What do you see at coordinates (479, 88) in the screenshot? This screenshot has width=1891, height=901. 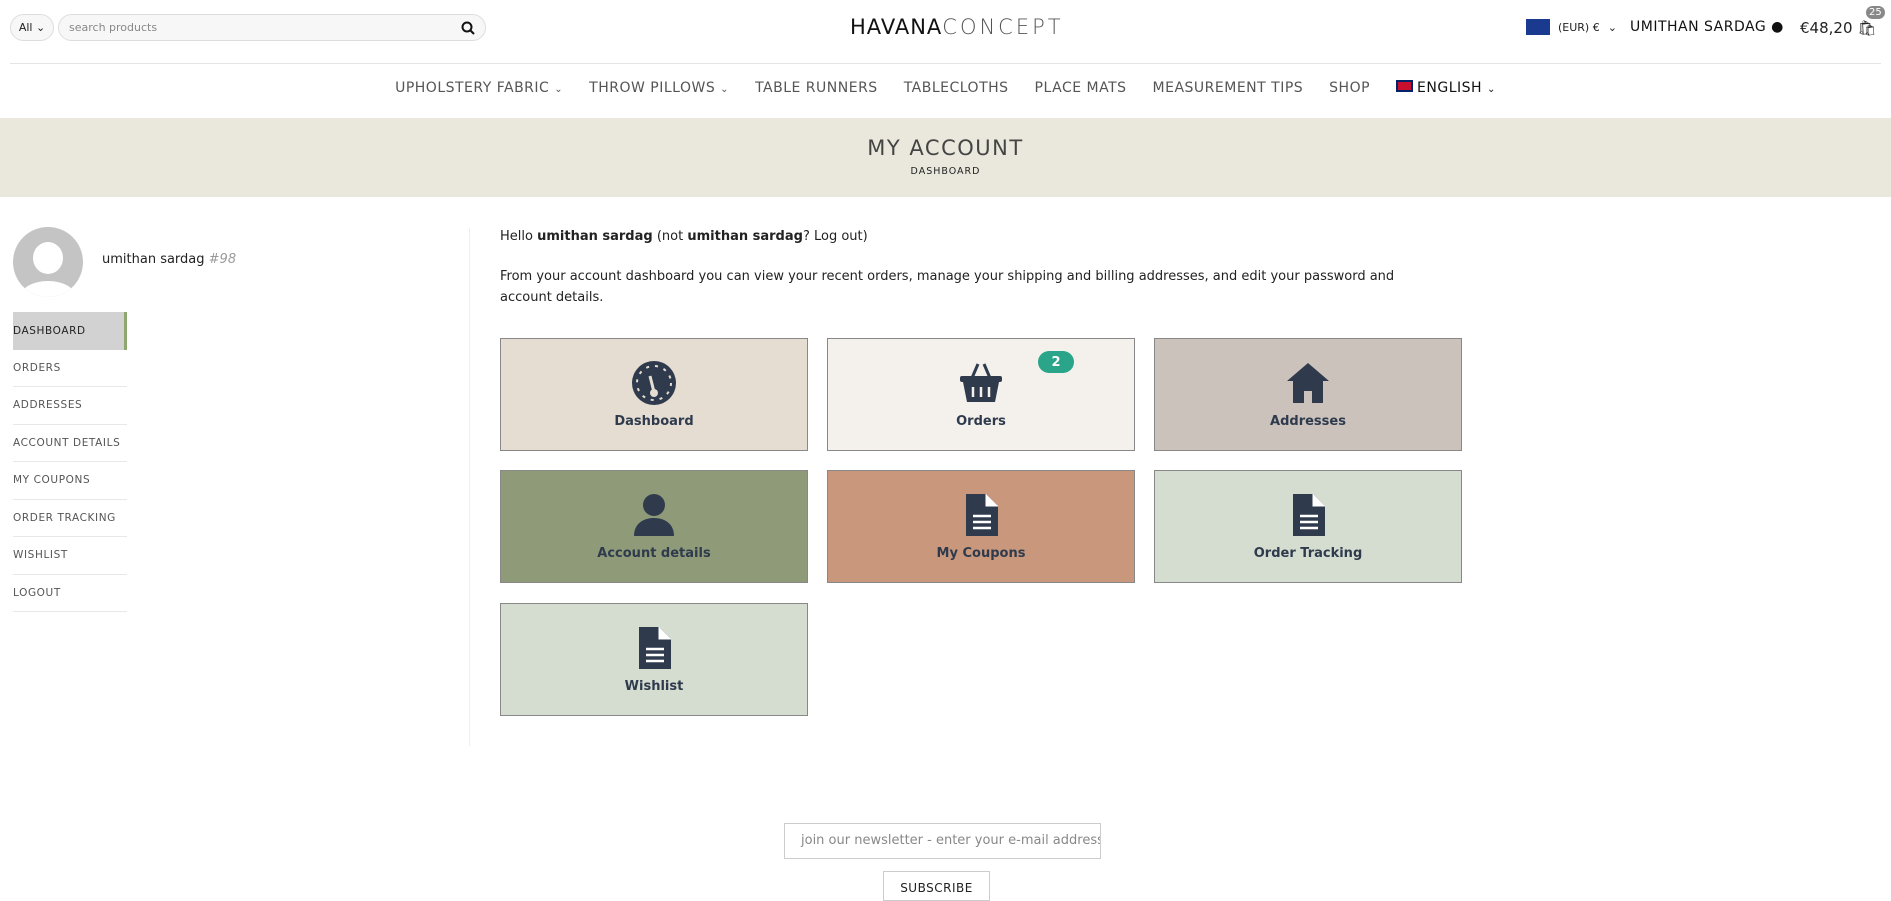 I see `nav-item-upholstery-fabric: UPHOLSTERY FABRIC ⌄` at bounding box center [479, 88].